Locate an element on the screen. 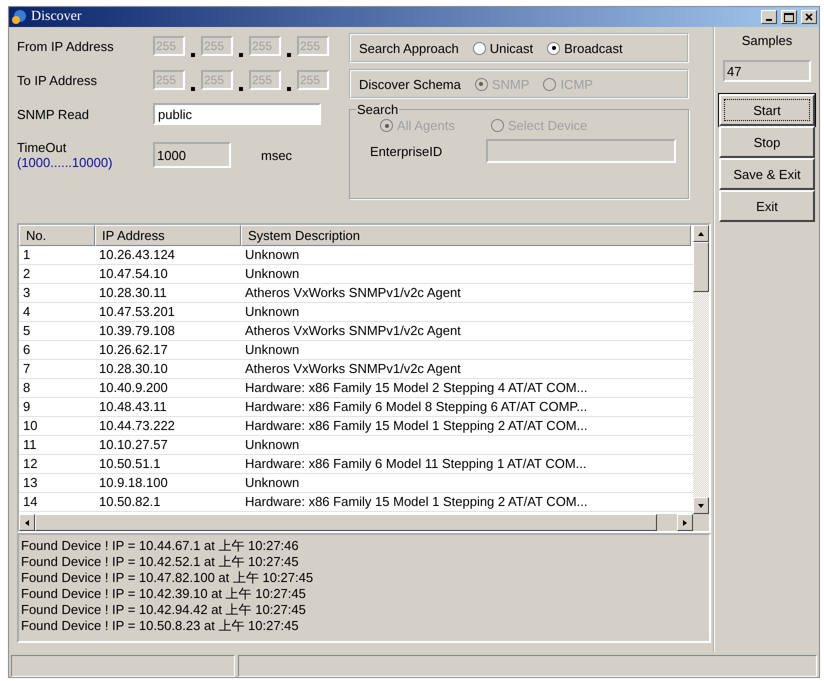 The height and width of the screenshot is (681, 824). field-label: To IP Address is located at coordinates (57, 80).